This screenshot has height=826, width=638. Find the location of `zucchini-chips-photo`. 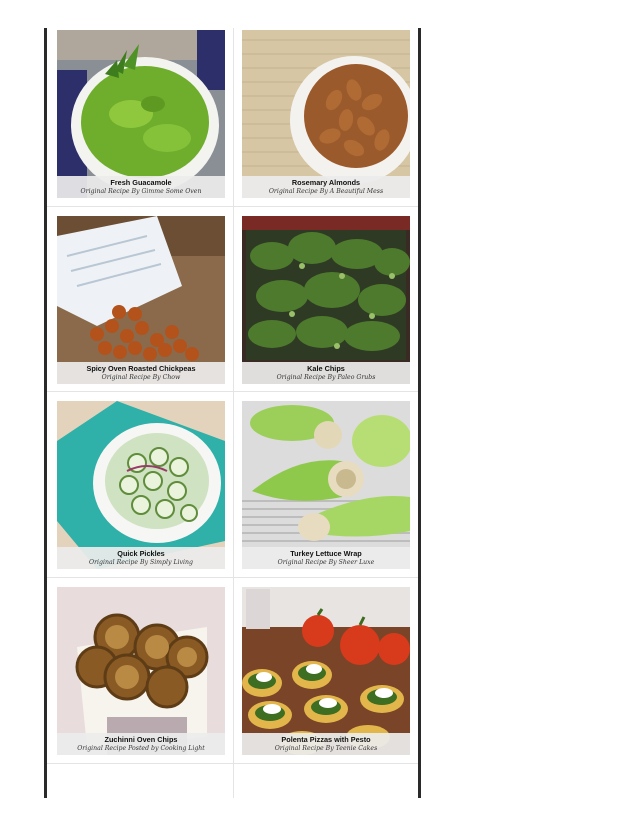

zucchini-chips-photo is located at coordinates (141, 671).